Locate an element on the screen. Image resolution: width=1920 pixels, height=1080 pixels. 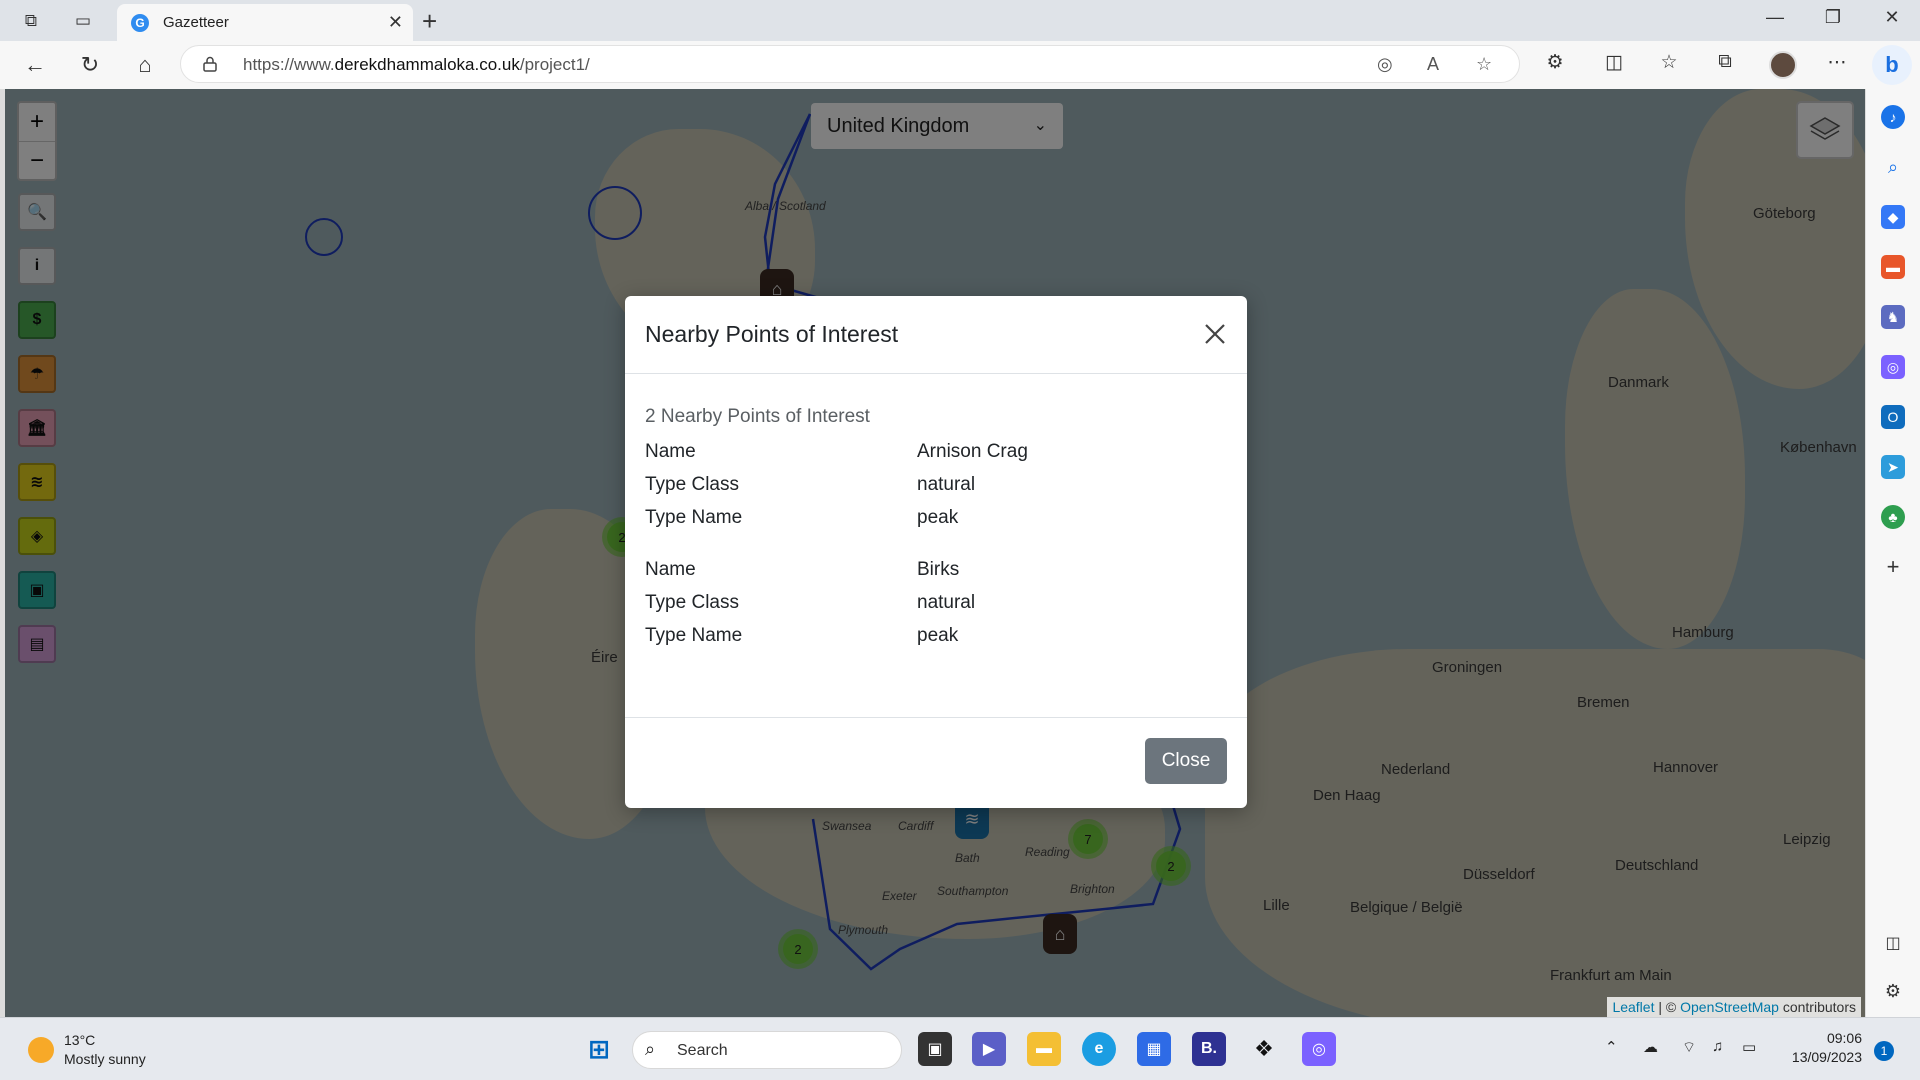
window-close-button: ✕ is located at coordinates (1892, 17).